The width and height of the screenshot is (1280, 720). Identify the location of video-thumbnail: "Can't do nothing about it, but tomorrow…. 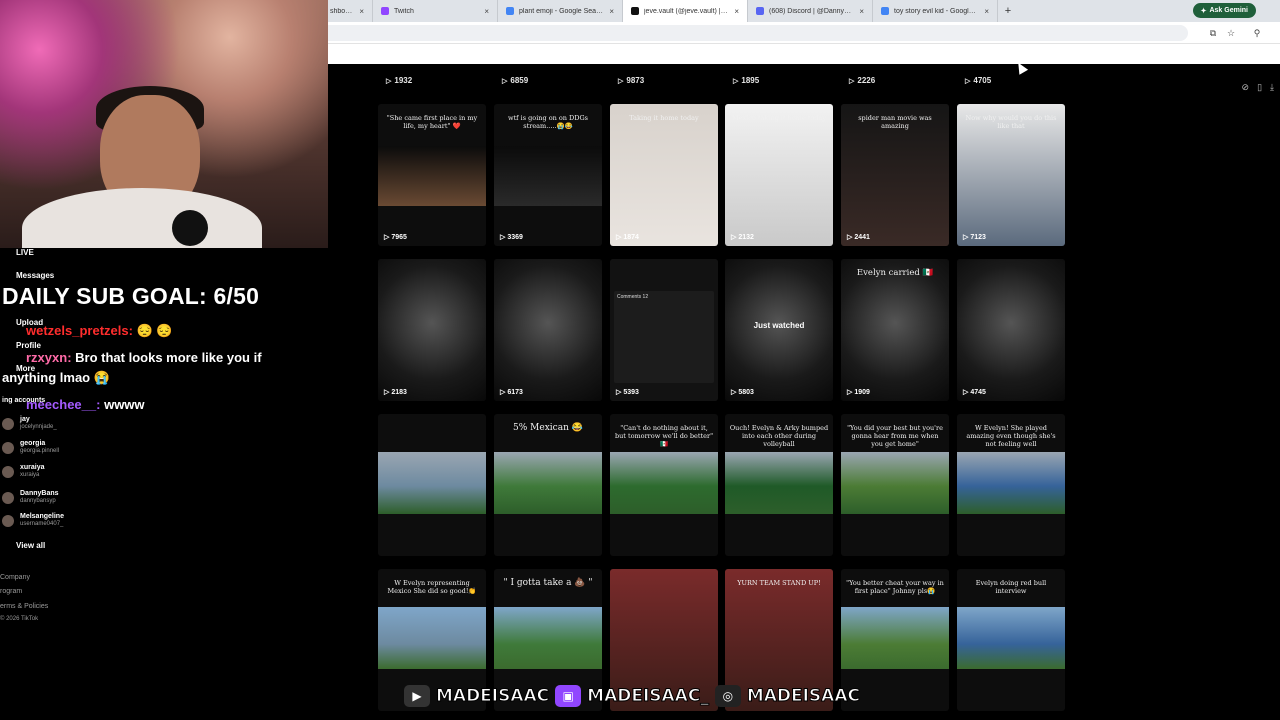
(664, 485).